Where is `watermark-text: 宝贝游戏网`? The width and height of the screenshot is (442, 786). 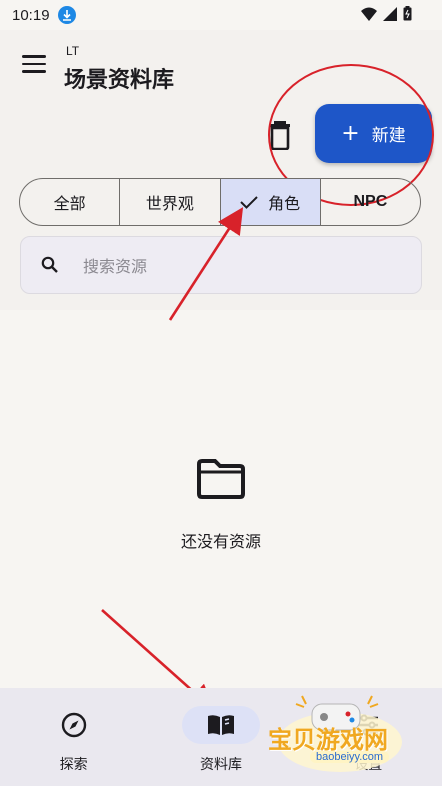
watermark-text: 宝贝游戏网 is located at coordinates (328, 740).